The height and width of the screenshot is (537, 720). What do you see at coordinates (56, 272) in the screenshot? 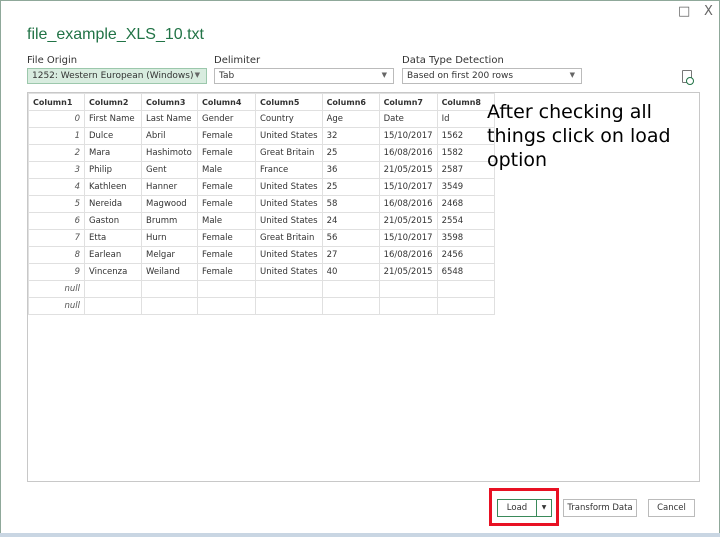
I see `row-index: 9` at bounding box center [56, 272].